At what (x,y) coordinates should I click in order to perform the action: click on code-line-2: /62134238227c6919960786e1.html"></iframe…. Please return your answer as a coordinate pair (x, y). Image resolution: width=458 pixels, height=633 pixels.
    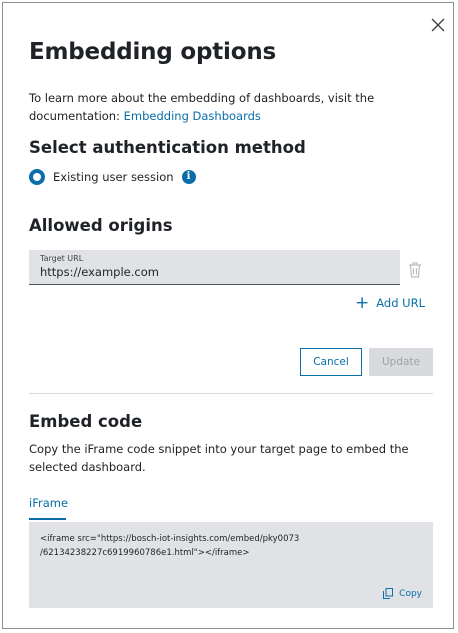
    Looking at the image, I should click on (145, 553).